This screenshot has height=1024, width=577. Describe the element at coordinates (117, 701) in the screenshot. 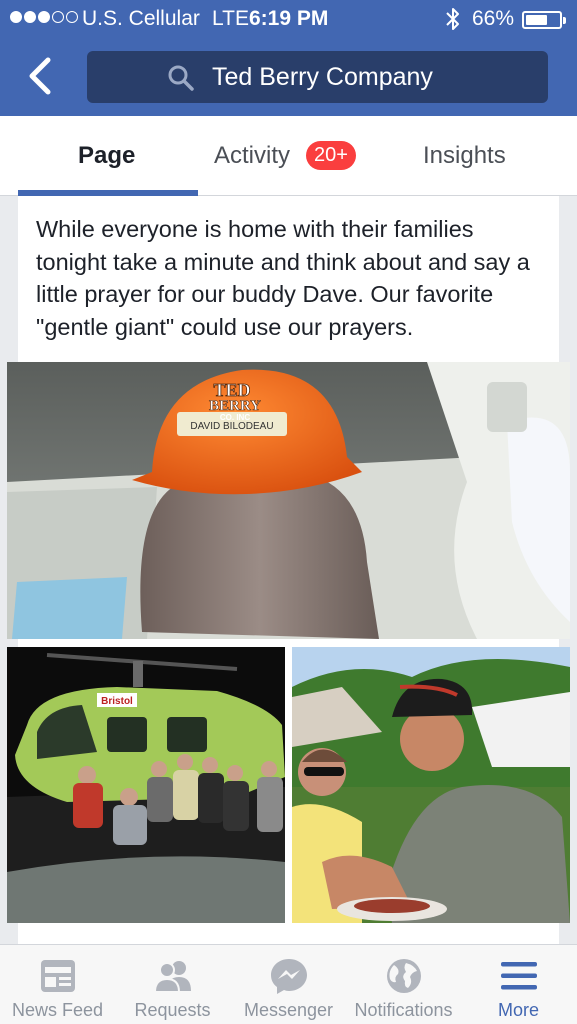

I see `helicopter-logo: Bristol` at that location.